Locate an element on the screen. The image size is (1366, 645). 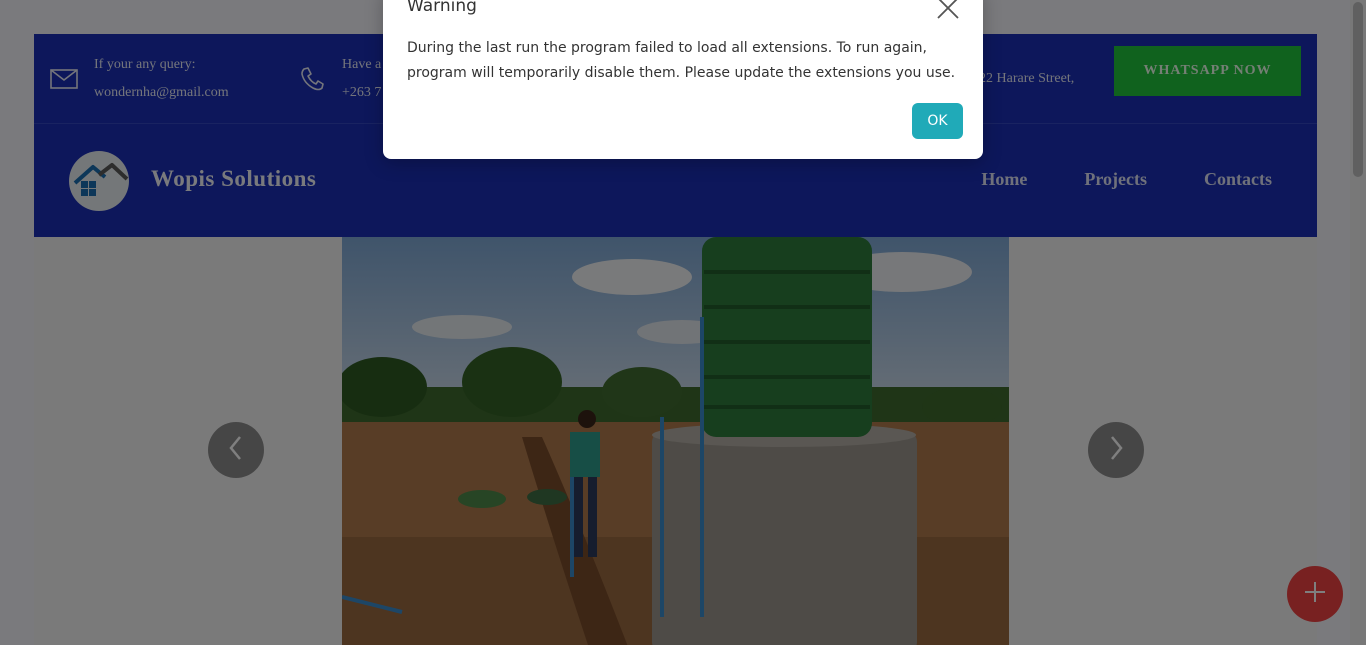
close-icon is located at coordinates (948, 10).